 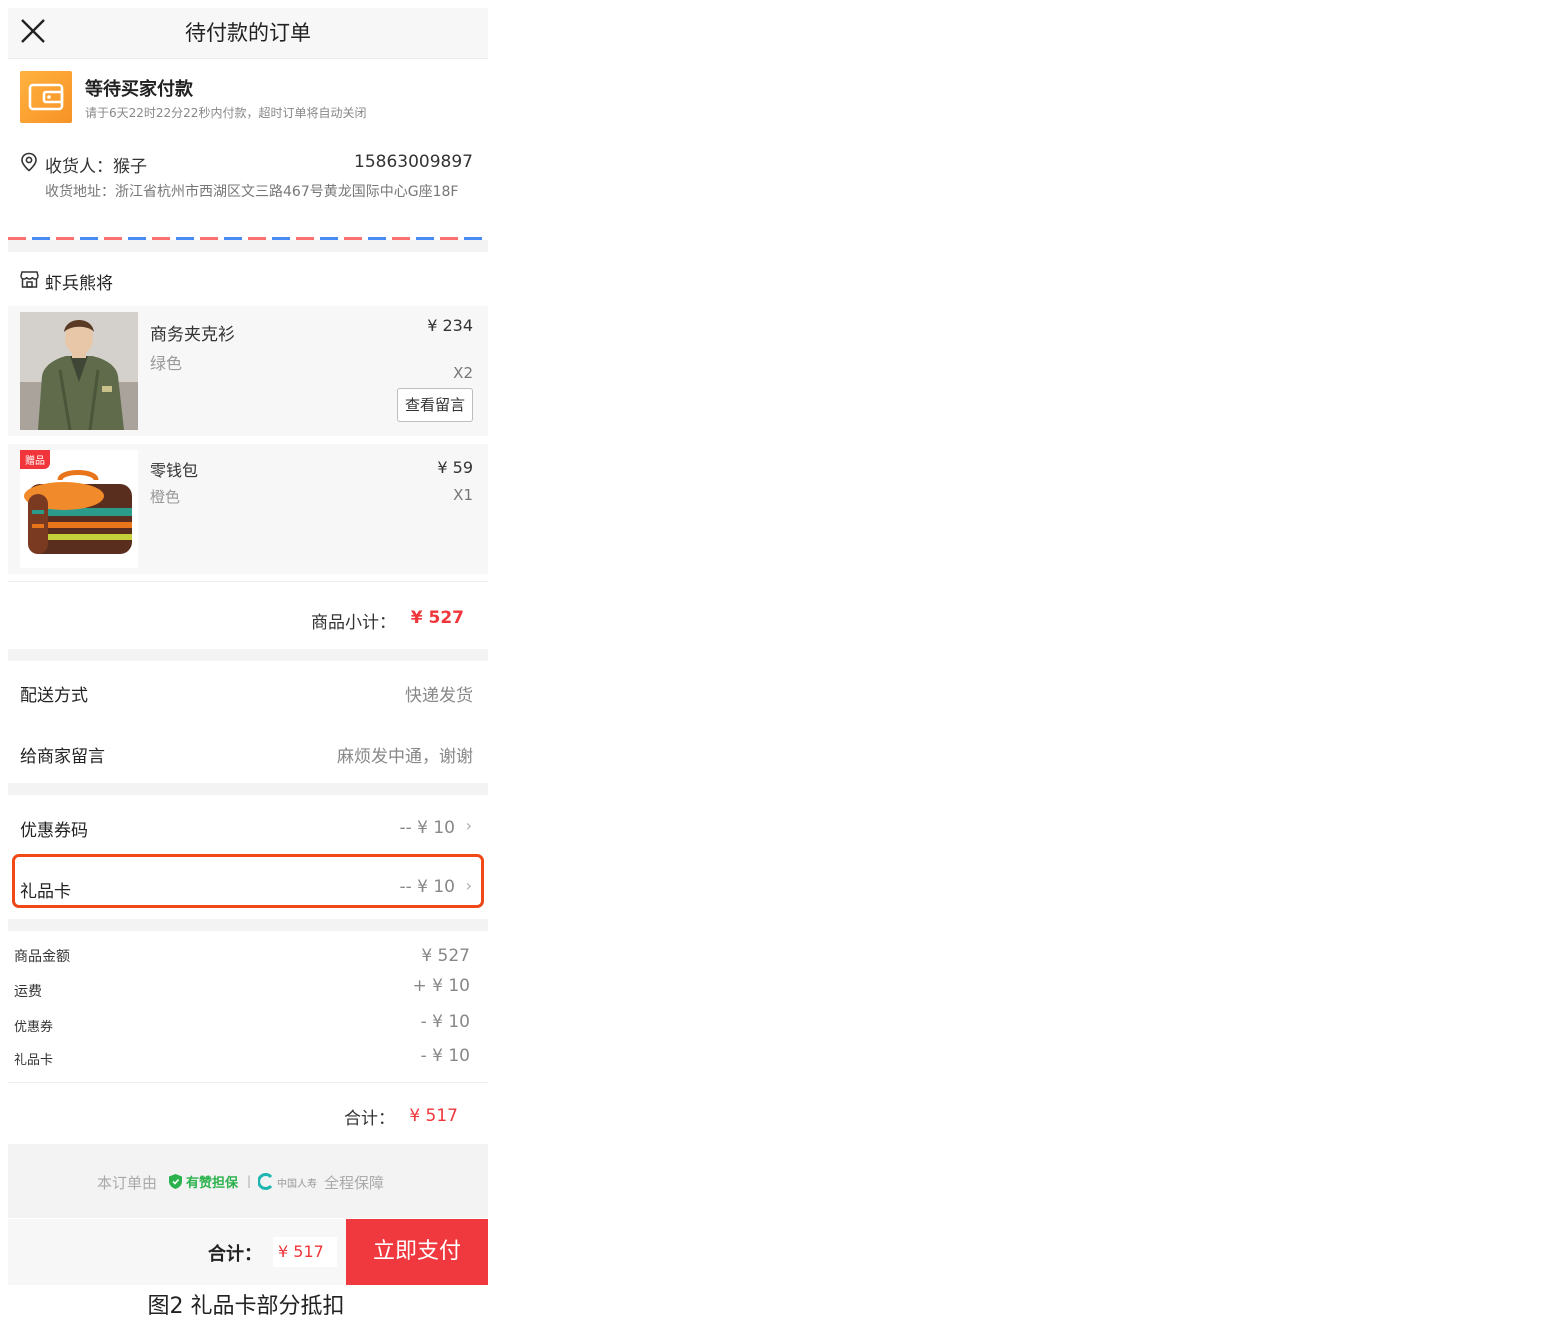 I want to click on store-icon, so click(x=29, y=279).